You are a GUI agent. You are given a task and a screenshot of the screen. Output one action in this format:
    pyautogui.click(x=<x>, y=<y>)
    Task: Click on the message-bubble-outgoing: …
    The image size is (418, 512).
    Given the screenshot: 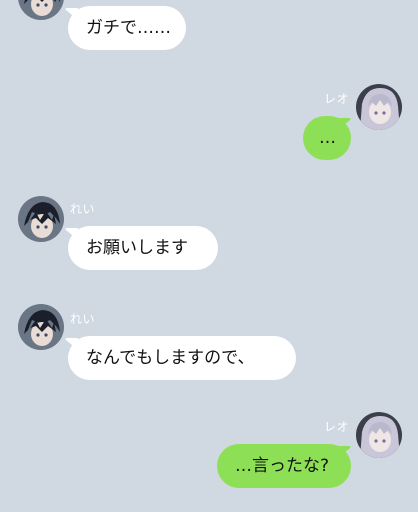 What is the action you would take?
    pyautogui.click(x=327, y=138)
    